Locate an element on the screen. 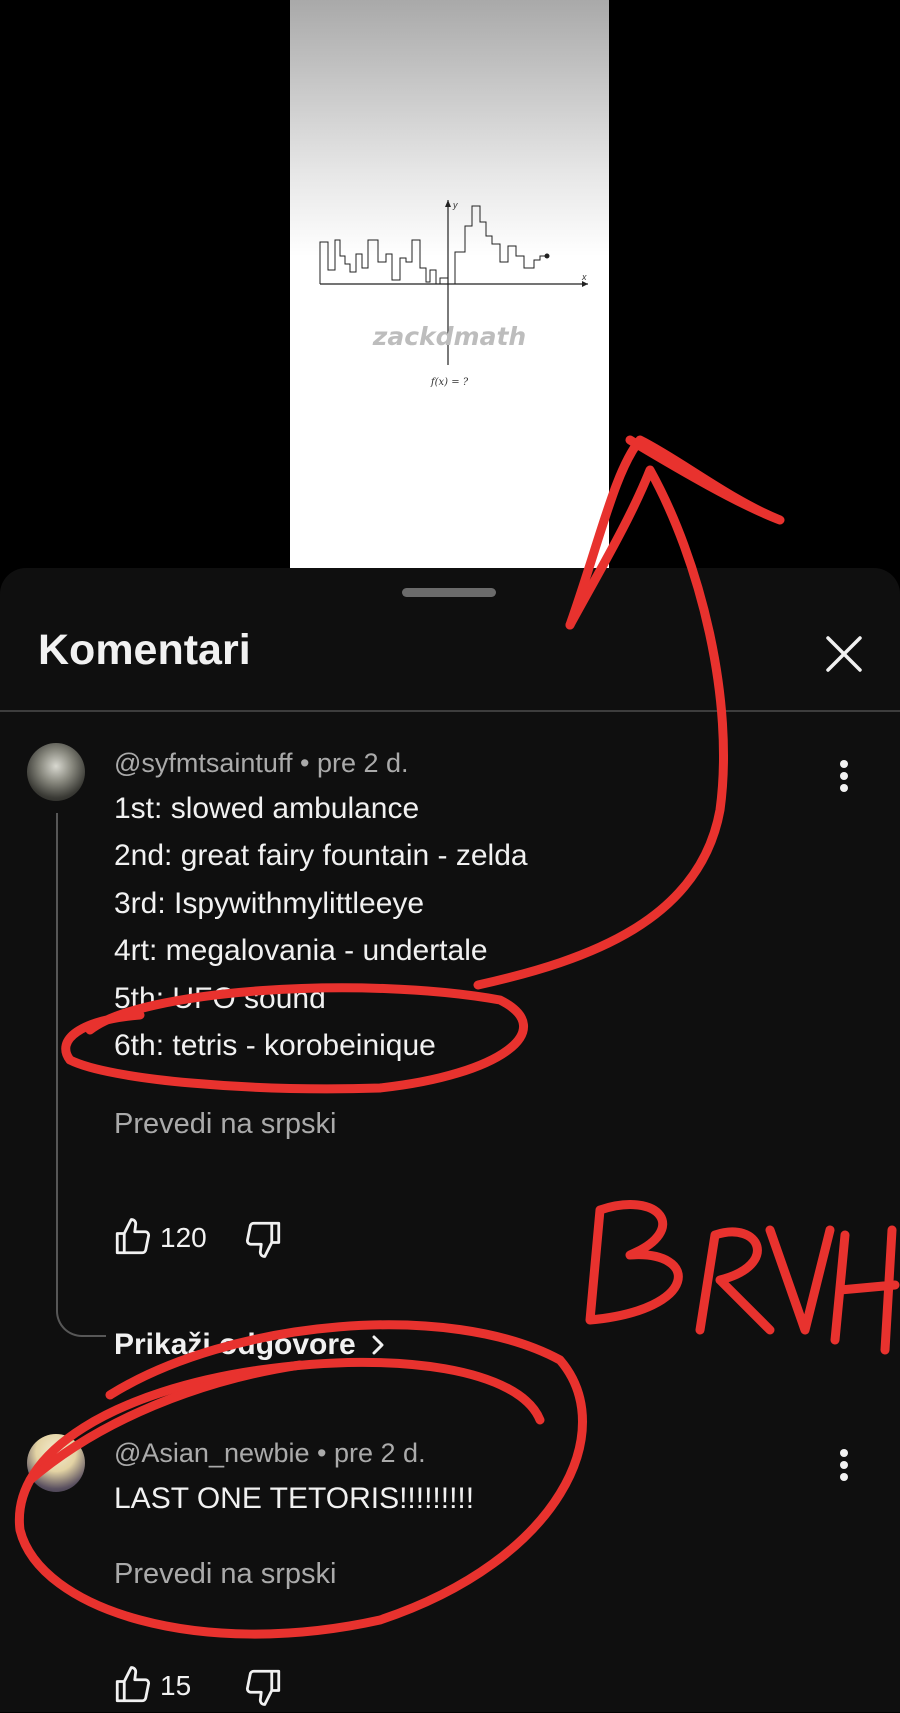  header-divider is located at coordinates (450, 711).